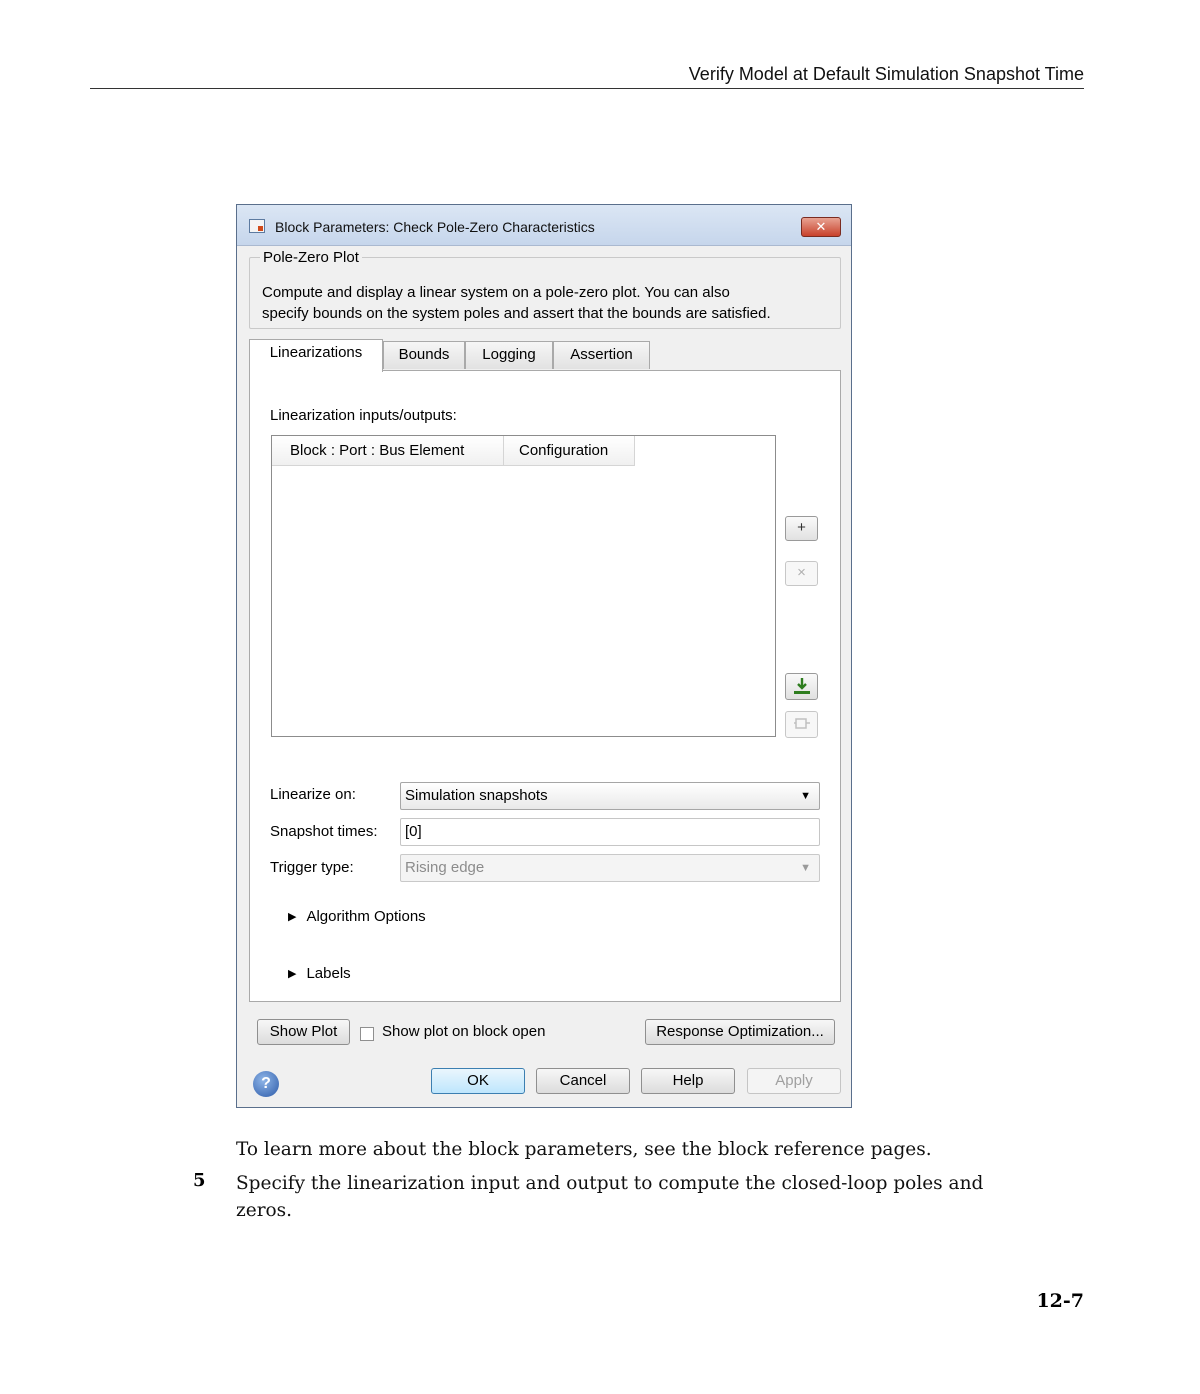  Describe the element at coordinates (509, 355) in the screenshot. I see `tab-logging: Logging` at that location.